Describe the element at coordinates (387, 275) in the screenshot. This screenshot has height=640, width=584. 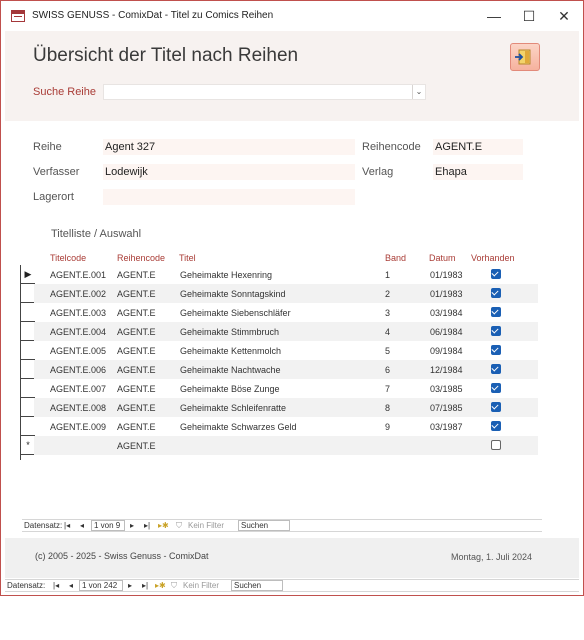
I see `cell-band: 1` at that location.